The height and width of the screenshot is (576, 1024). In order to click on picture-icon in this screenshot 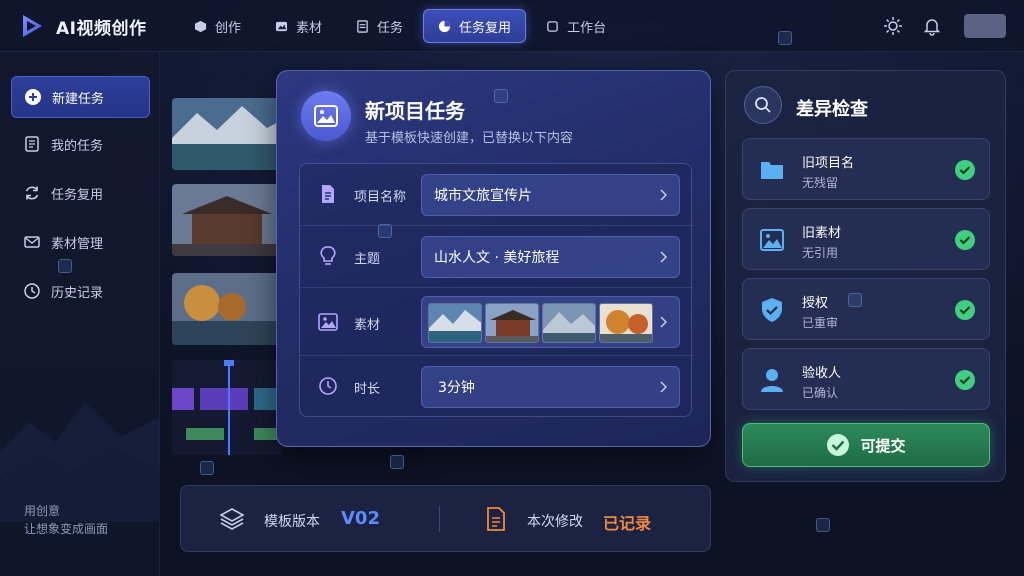, I will do `click(326, 116)`.